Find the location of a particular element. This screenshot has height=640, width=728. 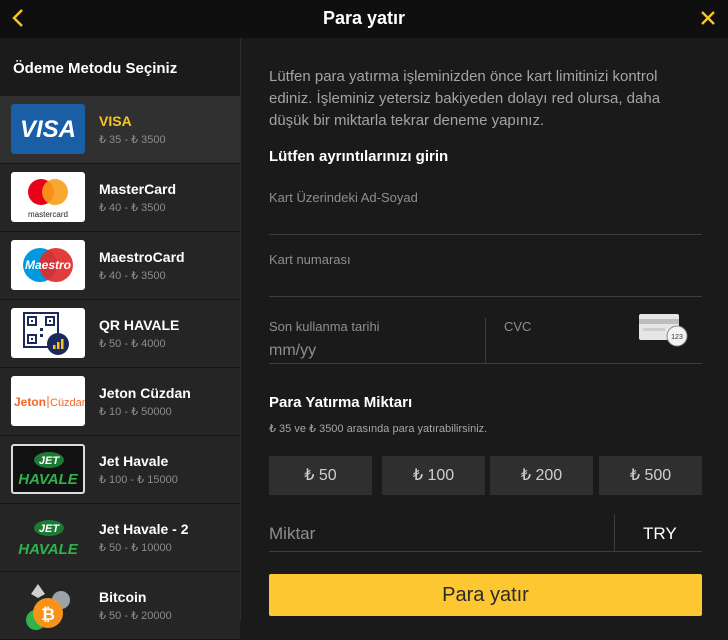

close-icon is located at coordinates (708, 18).